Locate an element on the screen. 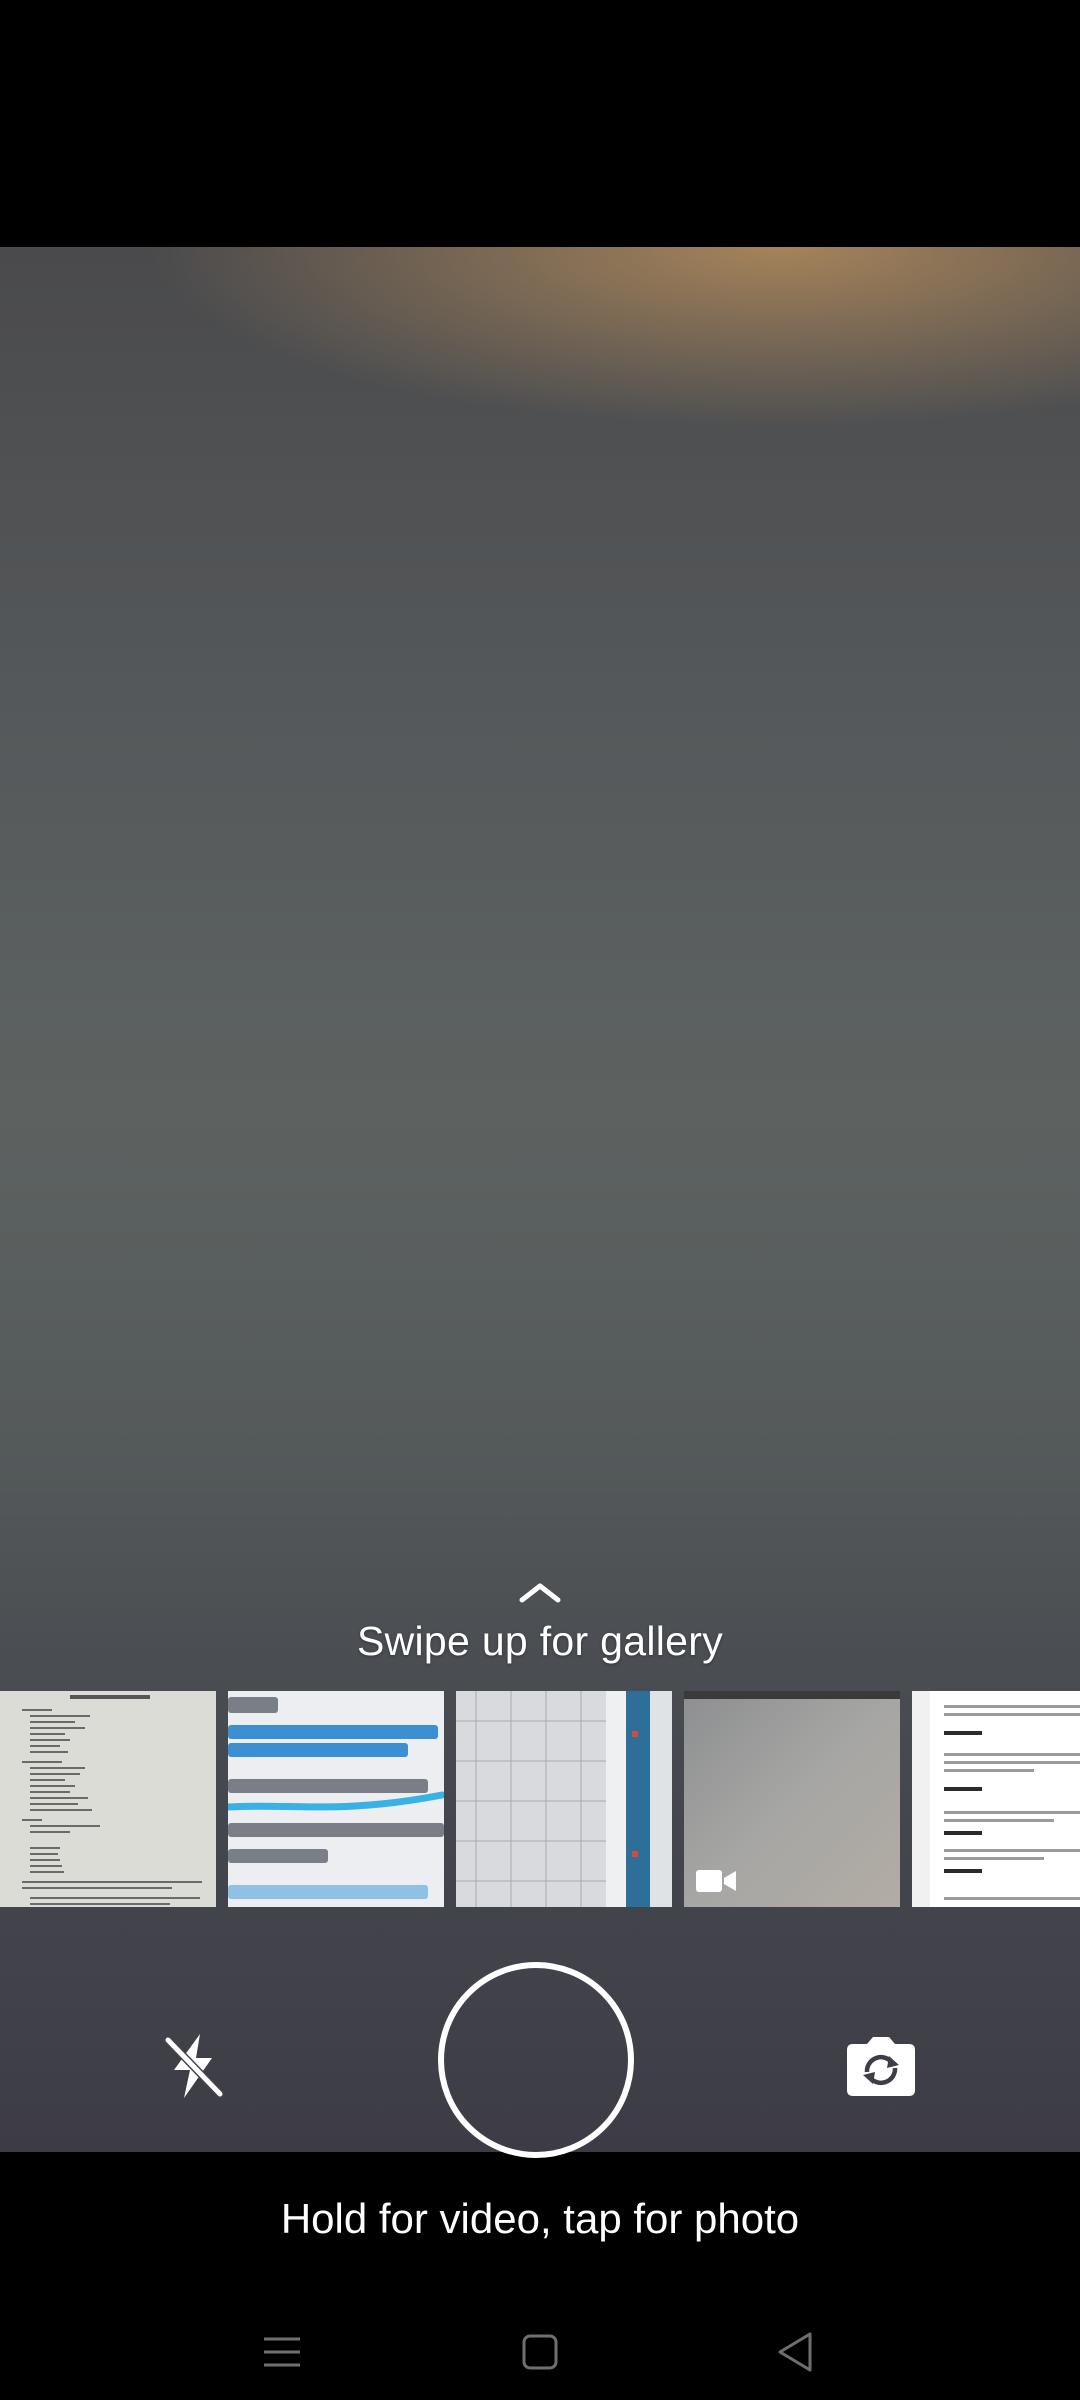 The height and width of the screenshot is (2400, 1080). app-screenshot-image is located at coordinates (996, 1799).